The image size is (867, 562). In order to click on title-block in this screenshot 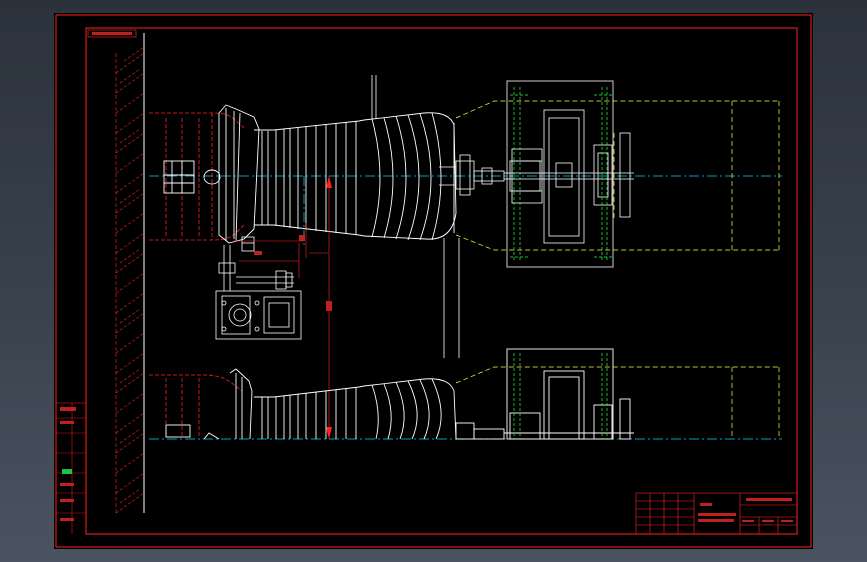, I will do `click(716, 513)`.